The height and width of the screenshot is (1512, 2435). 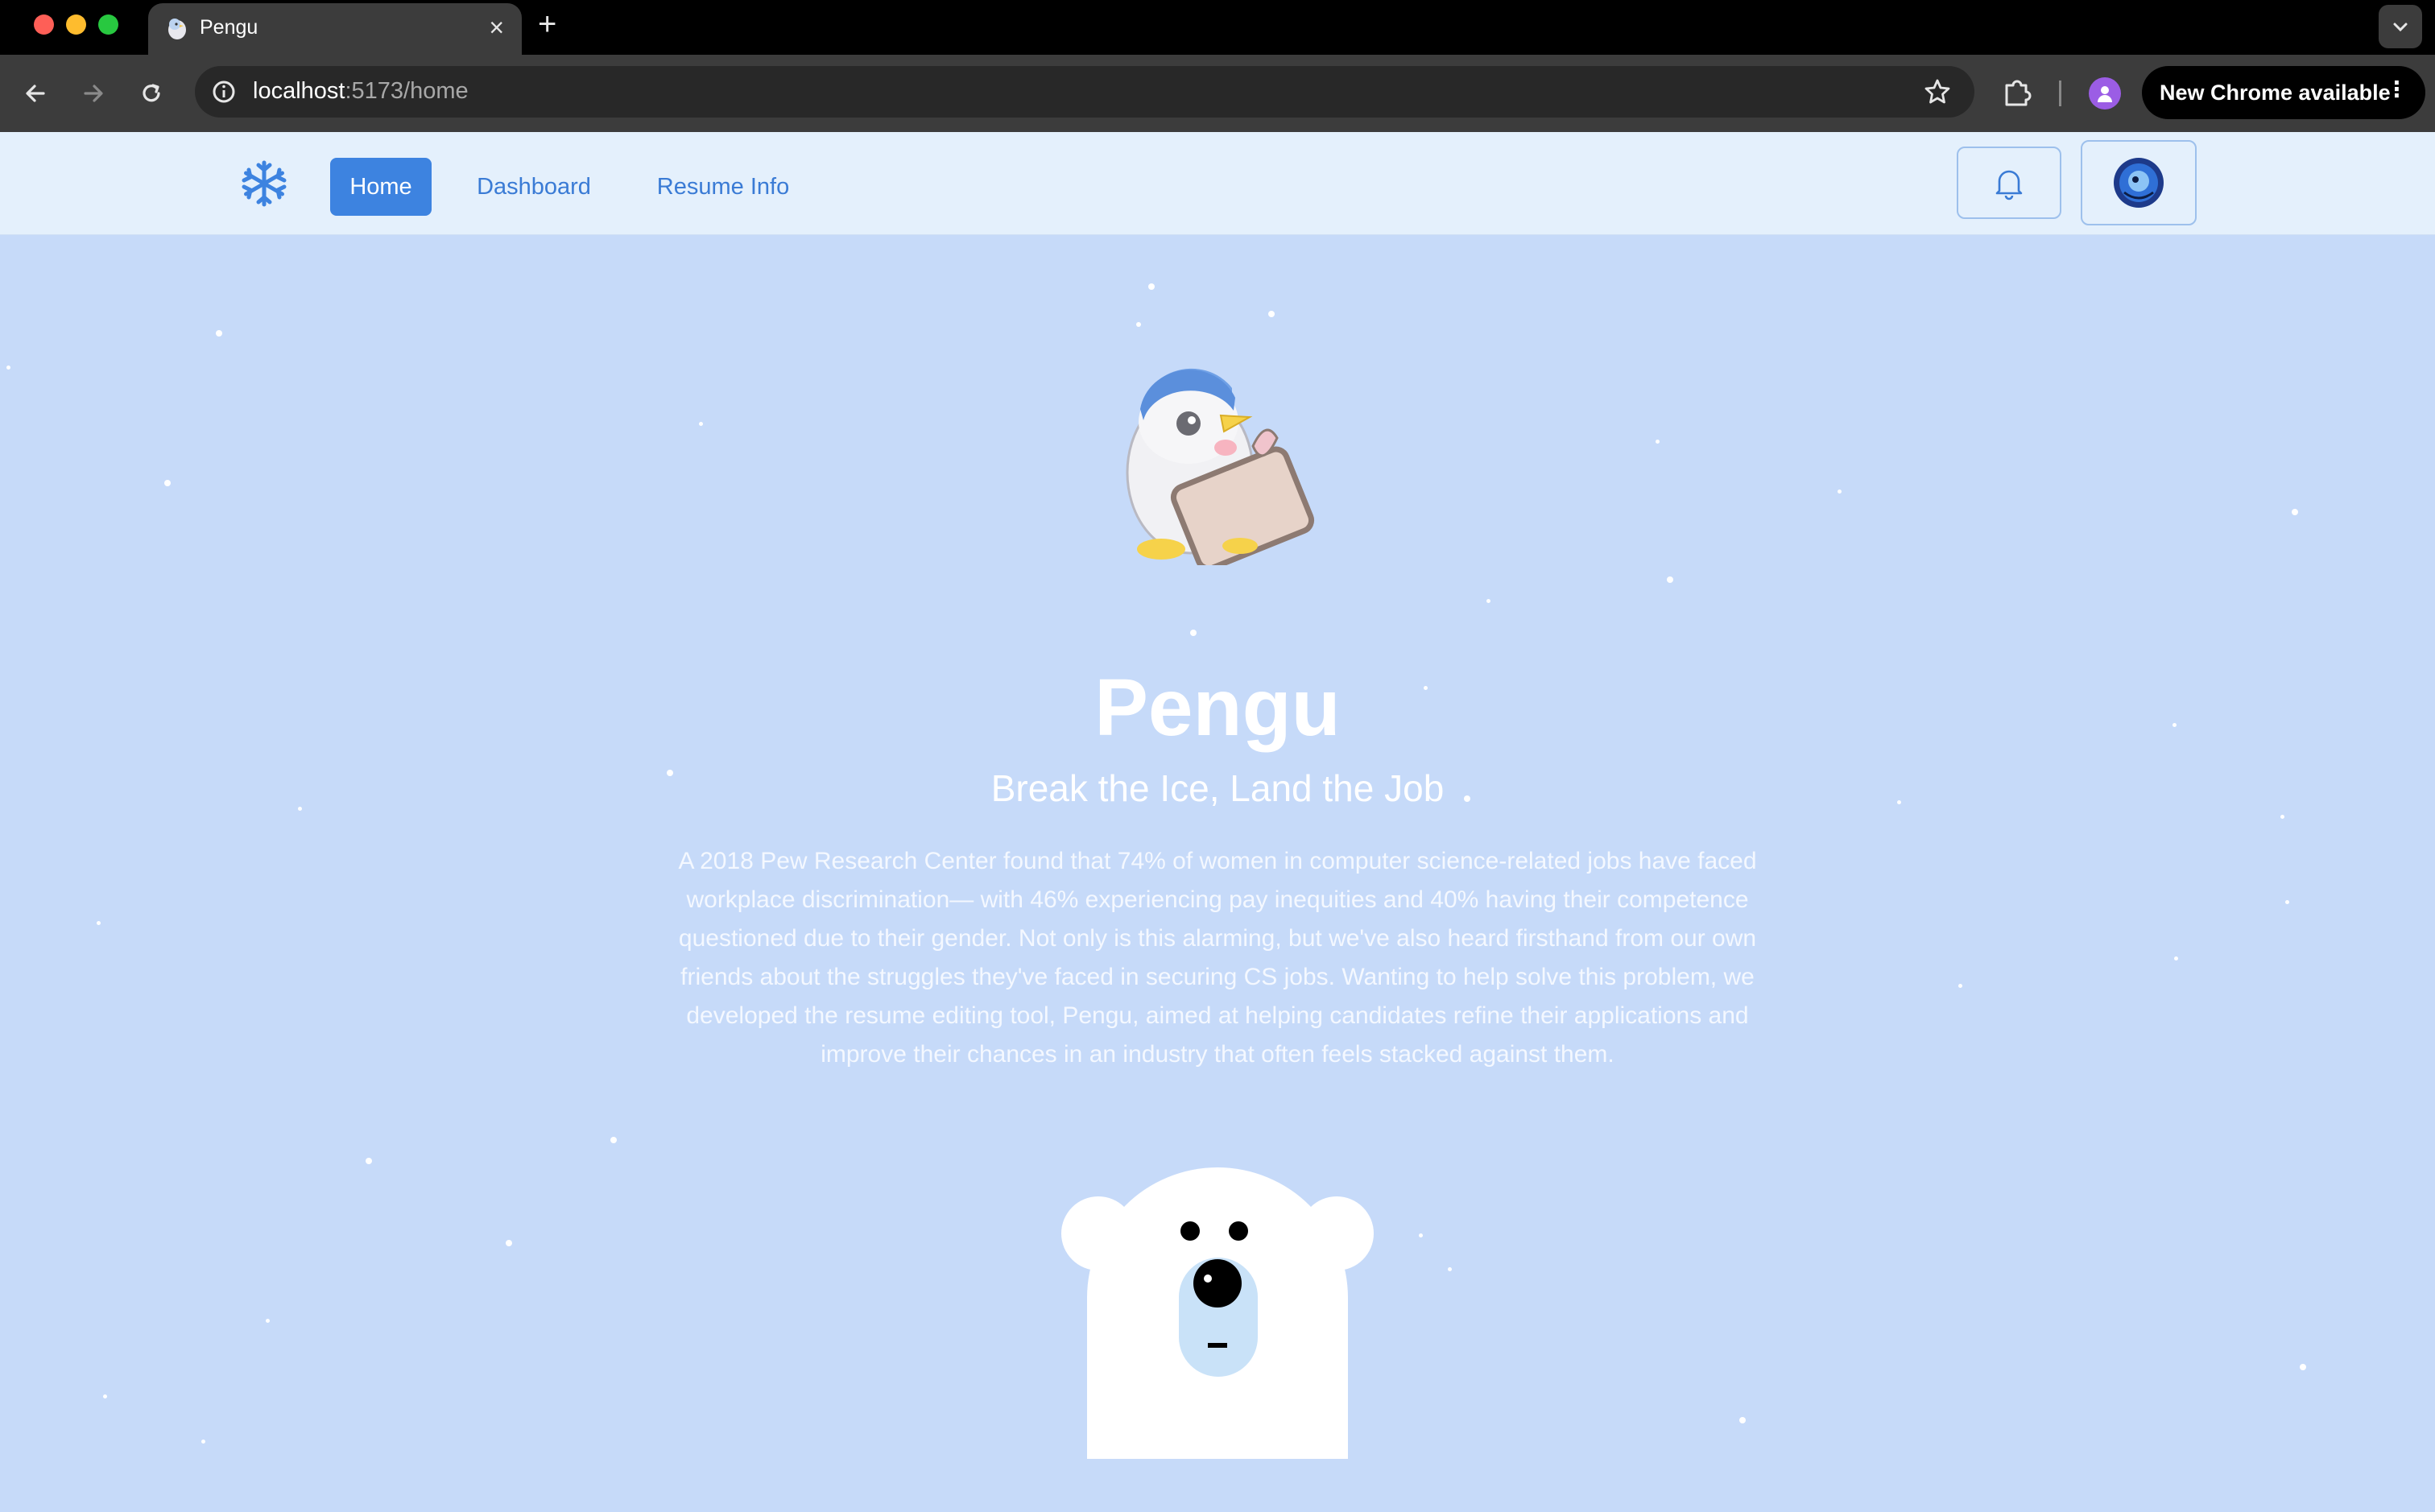 I want to click on arrow-left-icon, so click(x=35, y=93).